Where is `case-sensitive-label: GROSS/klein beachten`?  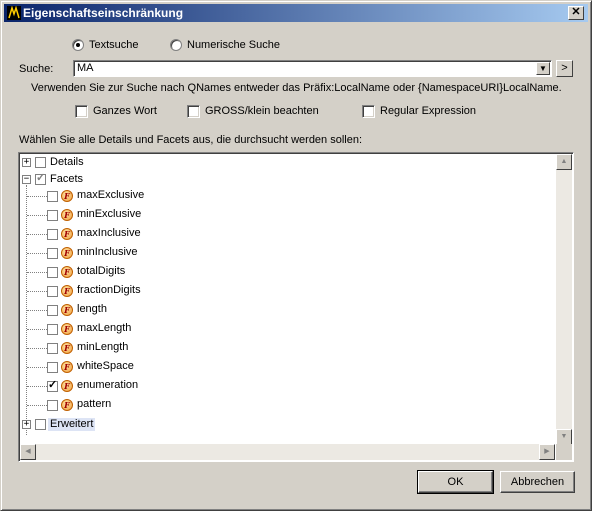
case-sensitive-label: GROSS/klein beachten is located at coordinates (262, 111).